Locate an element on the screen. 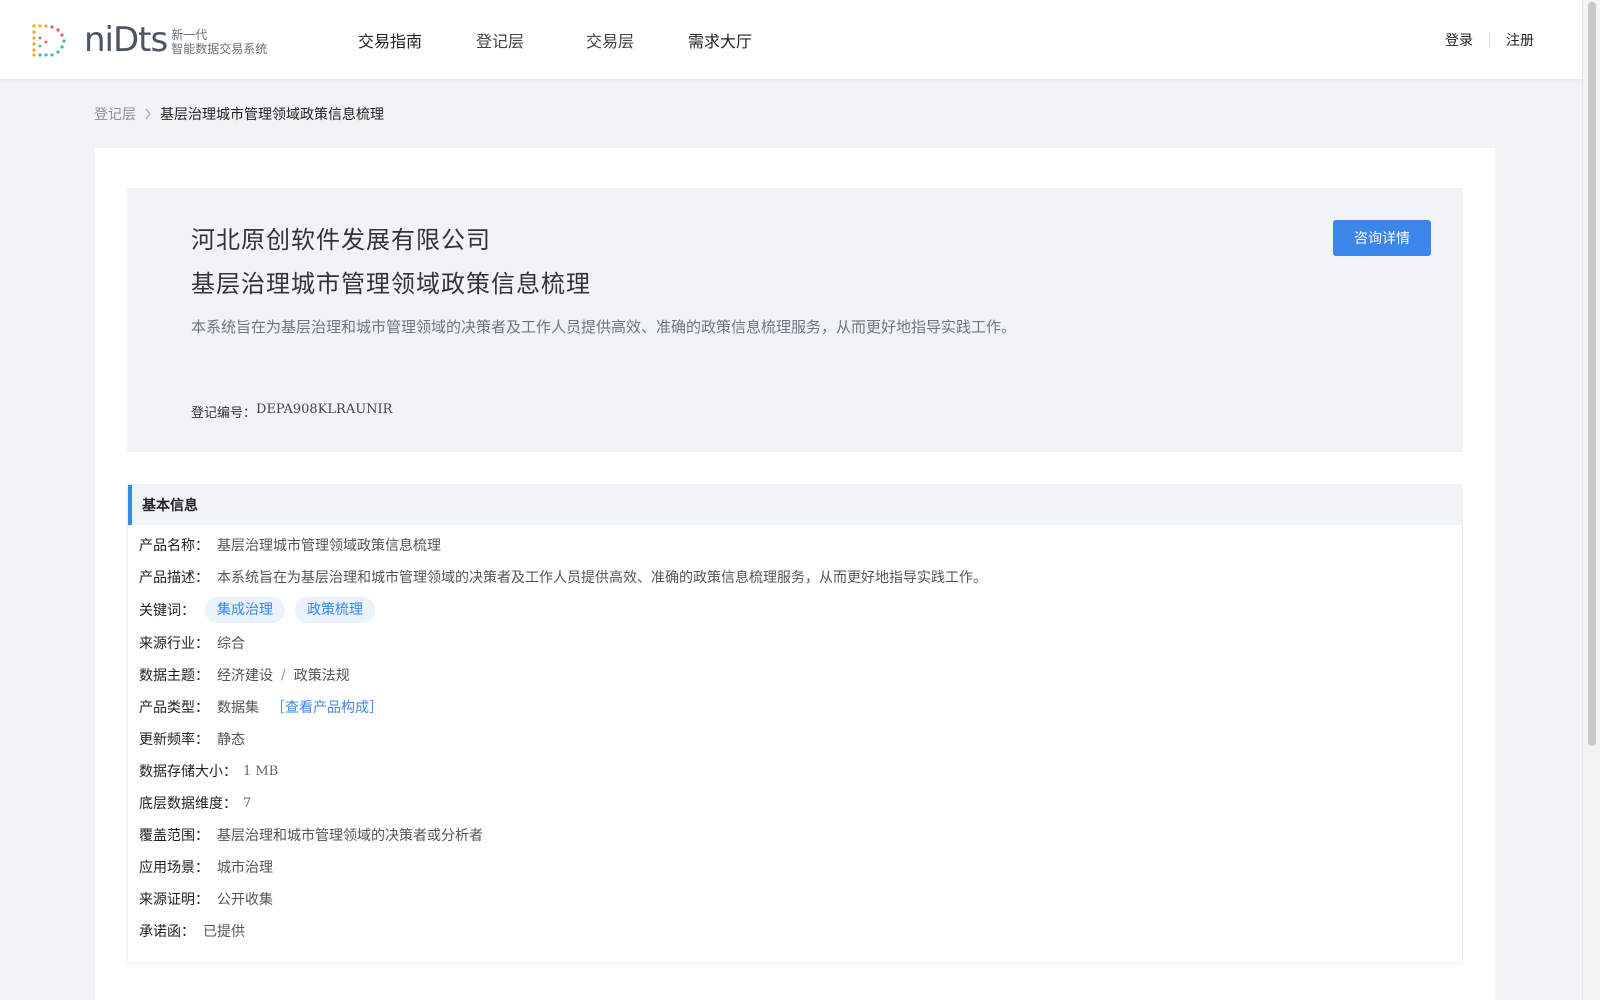 This screenshot has width=1600, height=1000. auth-links: 登录 注册 is located at coordinates (1489, 39).